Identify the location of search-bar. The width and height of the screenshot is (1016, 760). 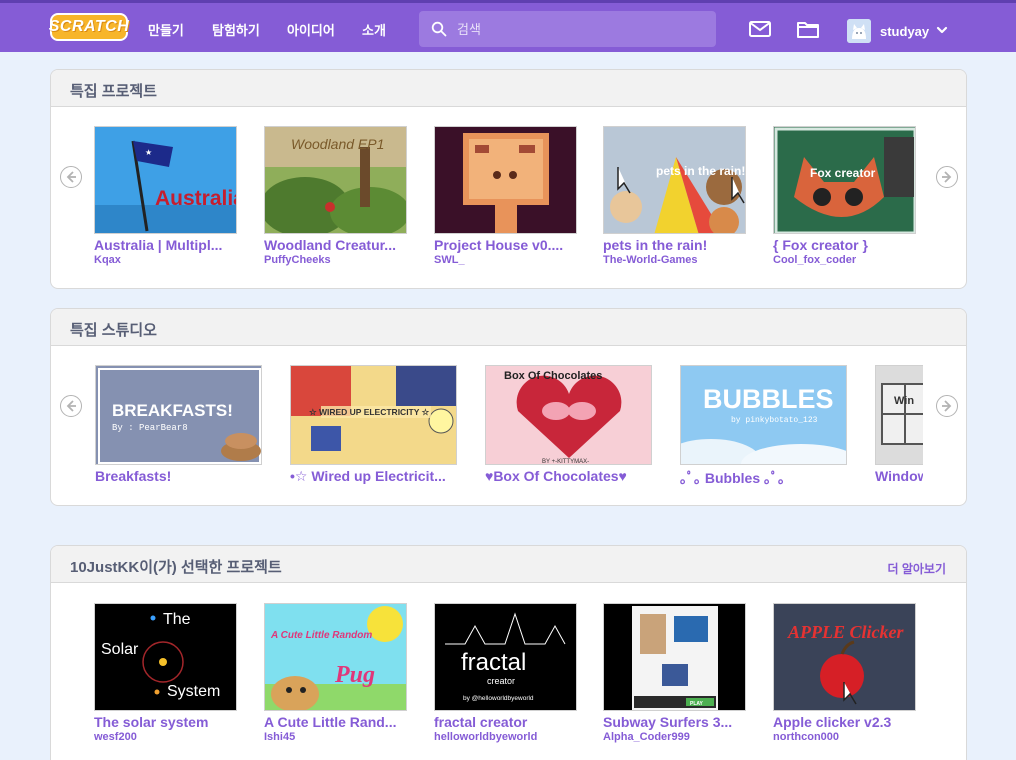
(567, 29).